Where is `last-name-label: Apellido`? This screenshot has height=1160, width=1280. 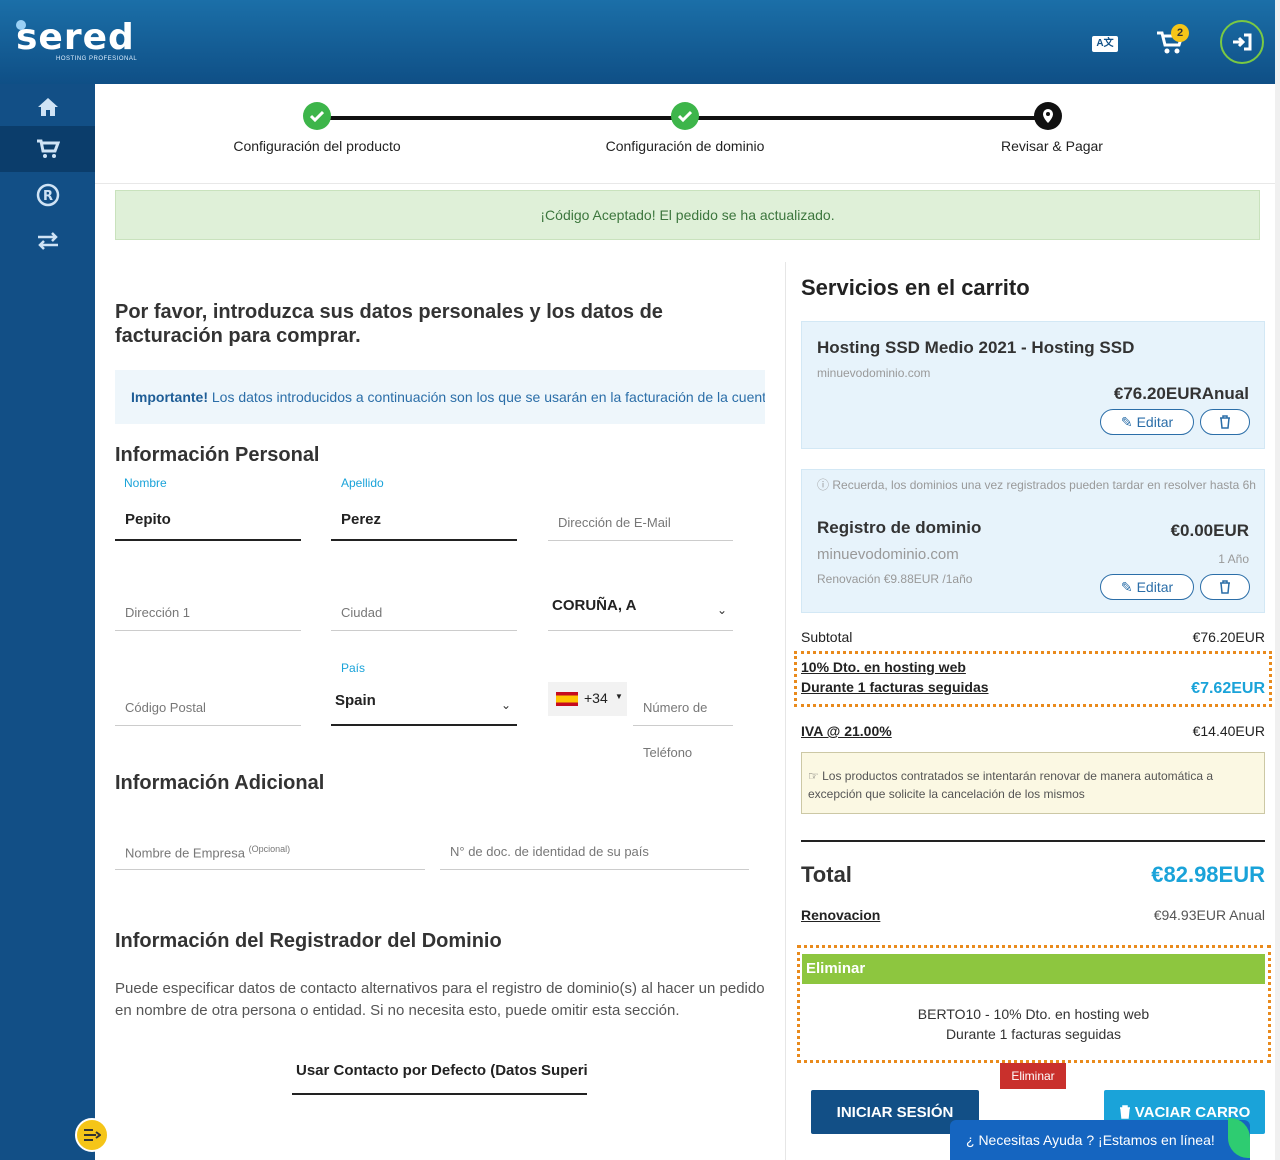 last-name-label: Apellido is located at coordinates (362, 483).